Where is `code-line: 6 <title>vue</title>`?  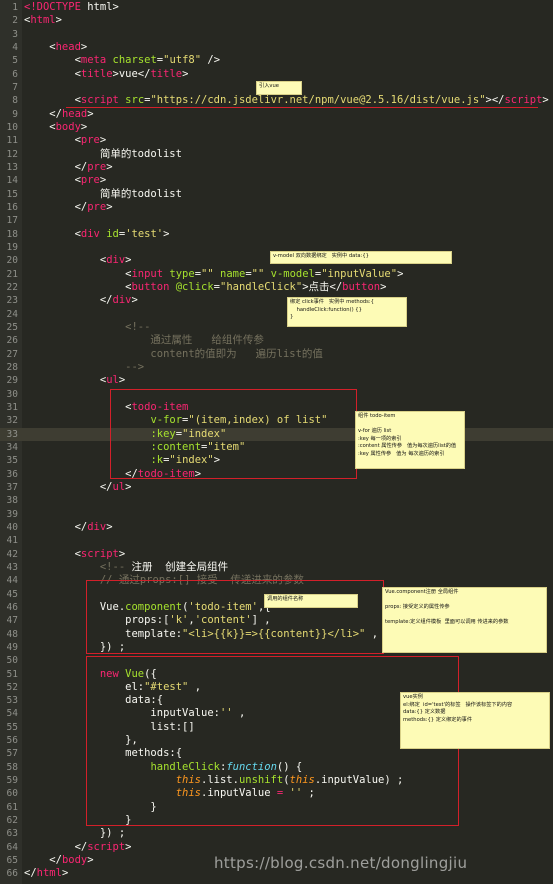
code-line: 6 <title>vue</title> is located at coordinates (276, 74).